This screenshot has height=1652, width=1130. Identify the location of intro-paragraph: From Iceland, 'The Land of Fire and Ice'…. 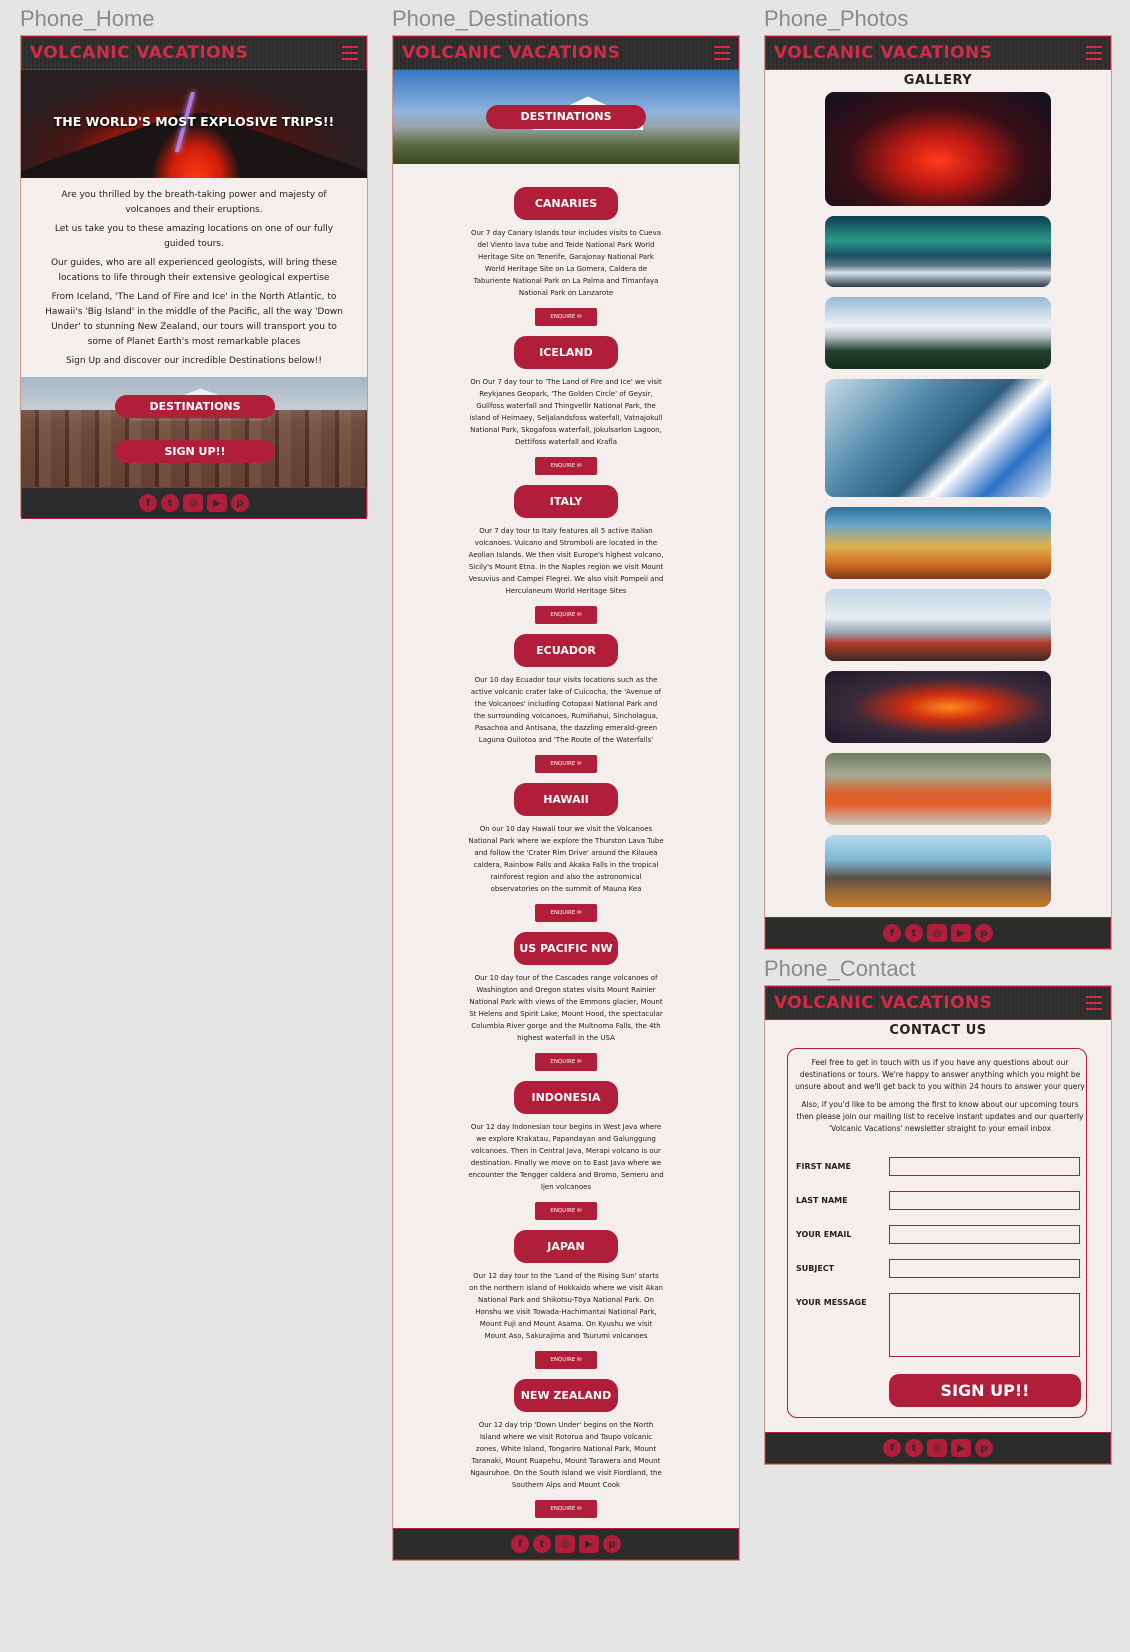
(194, 319).